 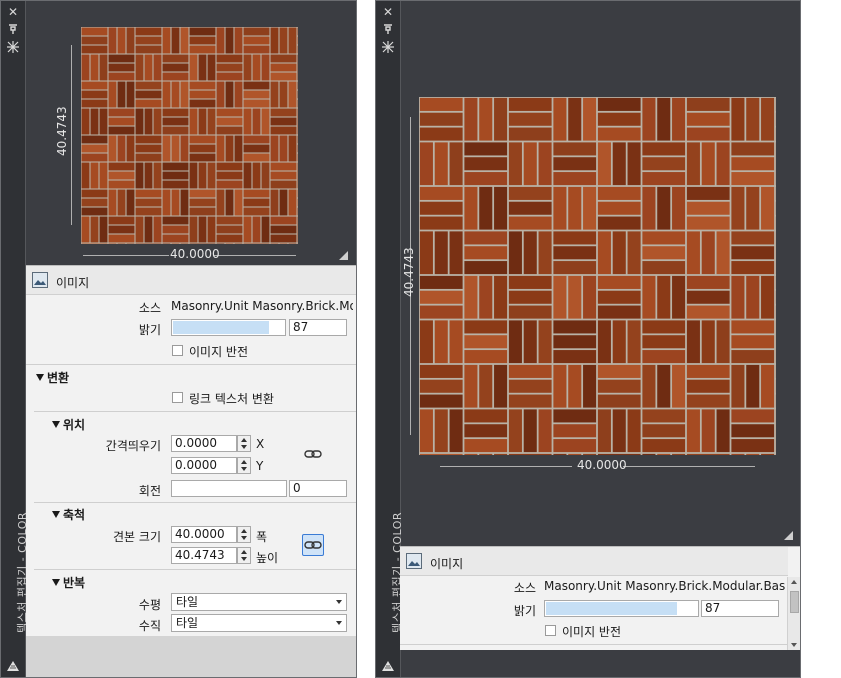 What do you see at coordinates (262, 306) in the screenshot?
I see `source-value: Masonry.Unit Masonry.Brick.Moc` at bounding box center [262, 306].